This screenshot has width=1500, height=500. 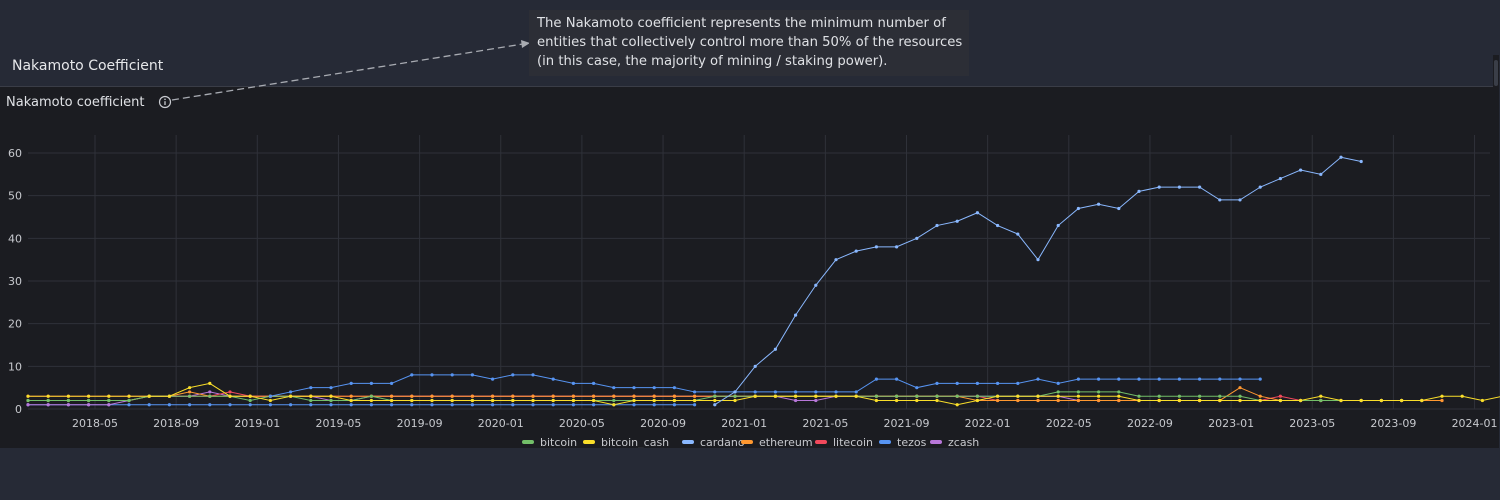 What do you see at coordinates (1393, 423) in the screenshot?
I see `x-tick-label: 2023-09` at bounding box center [1393, 423].